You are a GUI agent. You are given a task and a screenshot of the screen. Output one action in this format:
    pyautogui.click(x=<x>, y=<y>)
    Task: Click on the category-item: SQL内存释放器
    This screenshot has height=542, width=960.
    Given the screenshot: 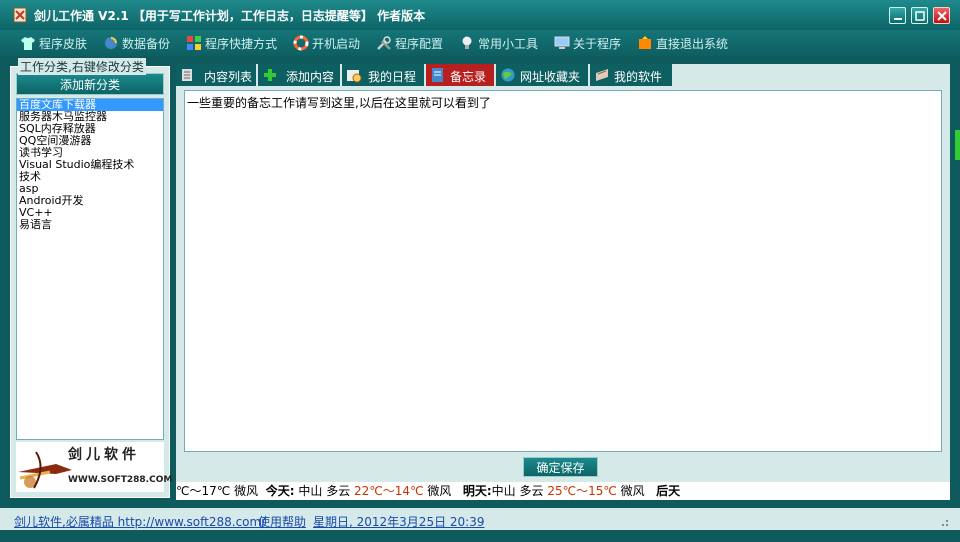 What is the action you would take?
    pyautogui.click(x=90, y=129)
    